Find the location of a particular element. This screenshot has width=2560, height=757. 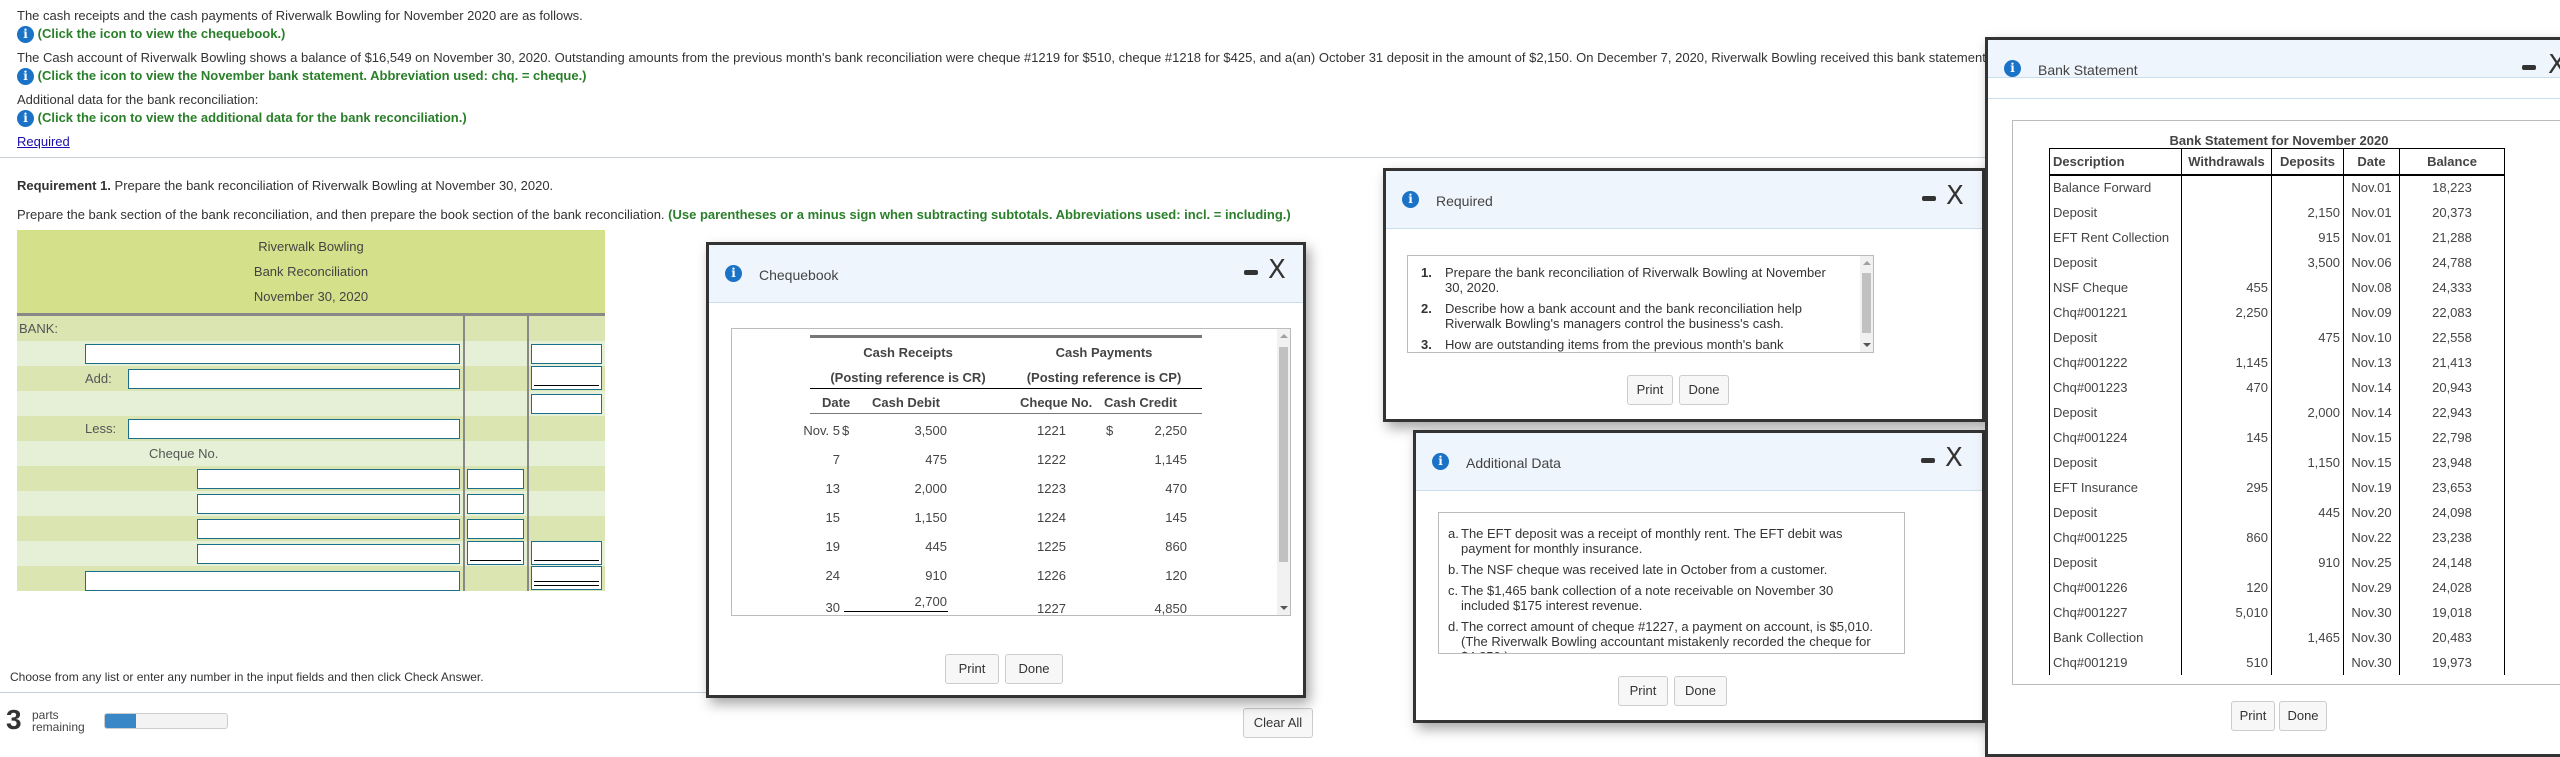

table-row: Deposit 475 Nov.10 22,558 is located at coordinates (2277, 337).